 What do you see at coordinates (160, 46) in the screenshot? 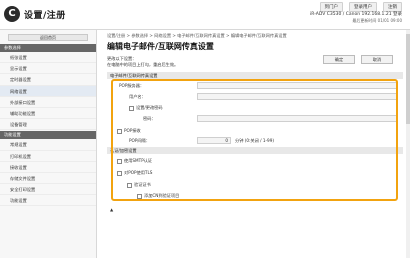
I see `page-title: 编辑电子邮件/互联网传真设置` at bounding box center [160, 46].